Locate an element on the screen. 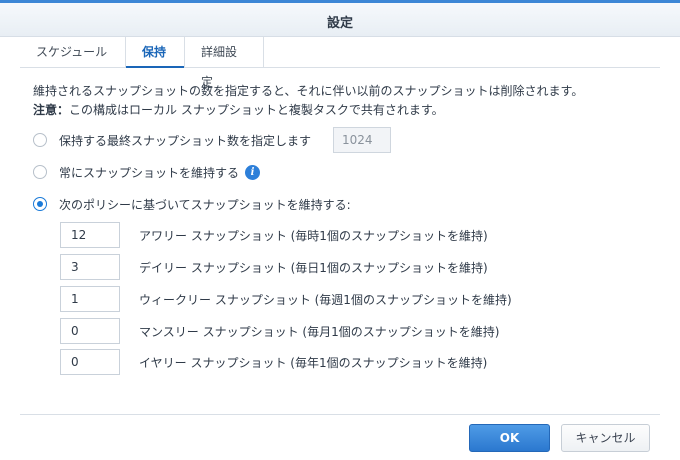 The width and height of the screenshot is (680, 460). retention-note: 注意：この構成はローカル スナップショットと複製タスクで共有されます。 is located at coordinates (238, 109).